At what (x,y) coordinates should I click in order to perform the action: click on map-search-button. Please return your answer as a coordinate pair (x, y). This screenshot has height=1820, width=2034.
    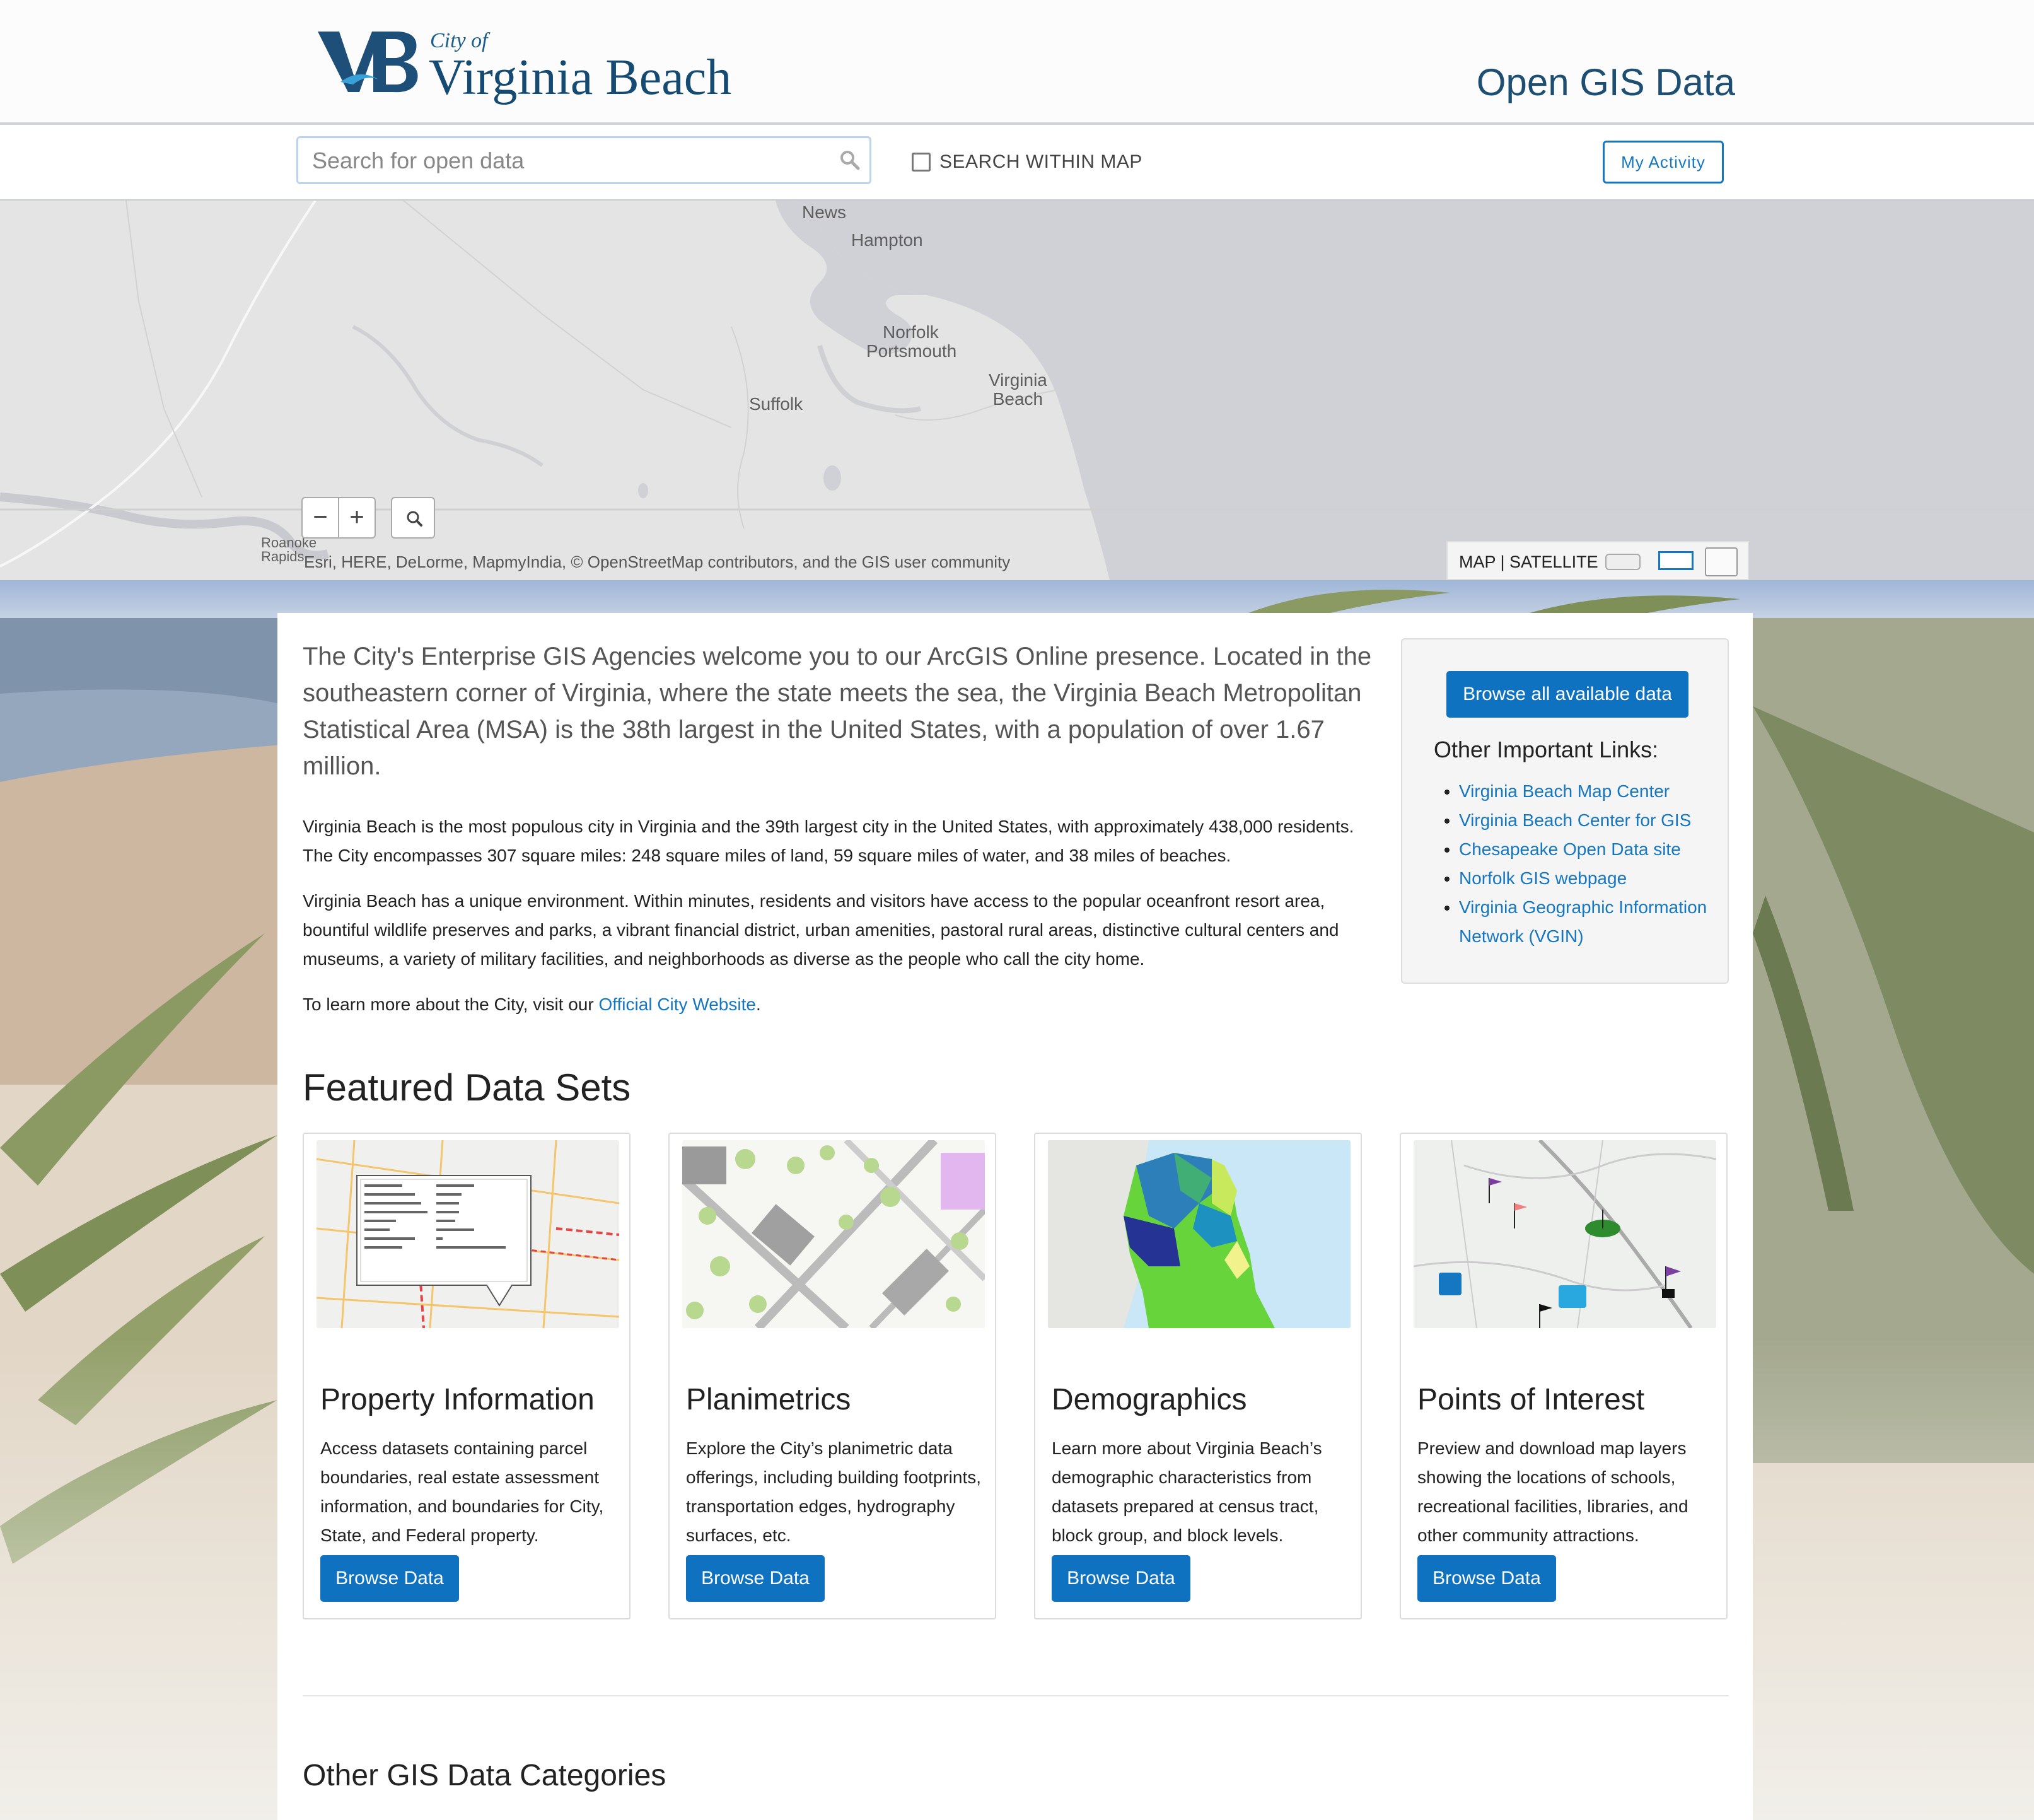
    Looking at the image, I should click on (413, 518).